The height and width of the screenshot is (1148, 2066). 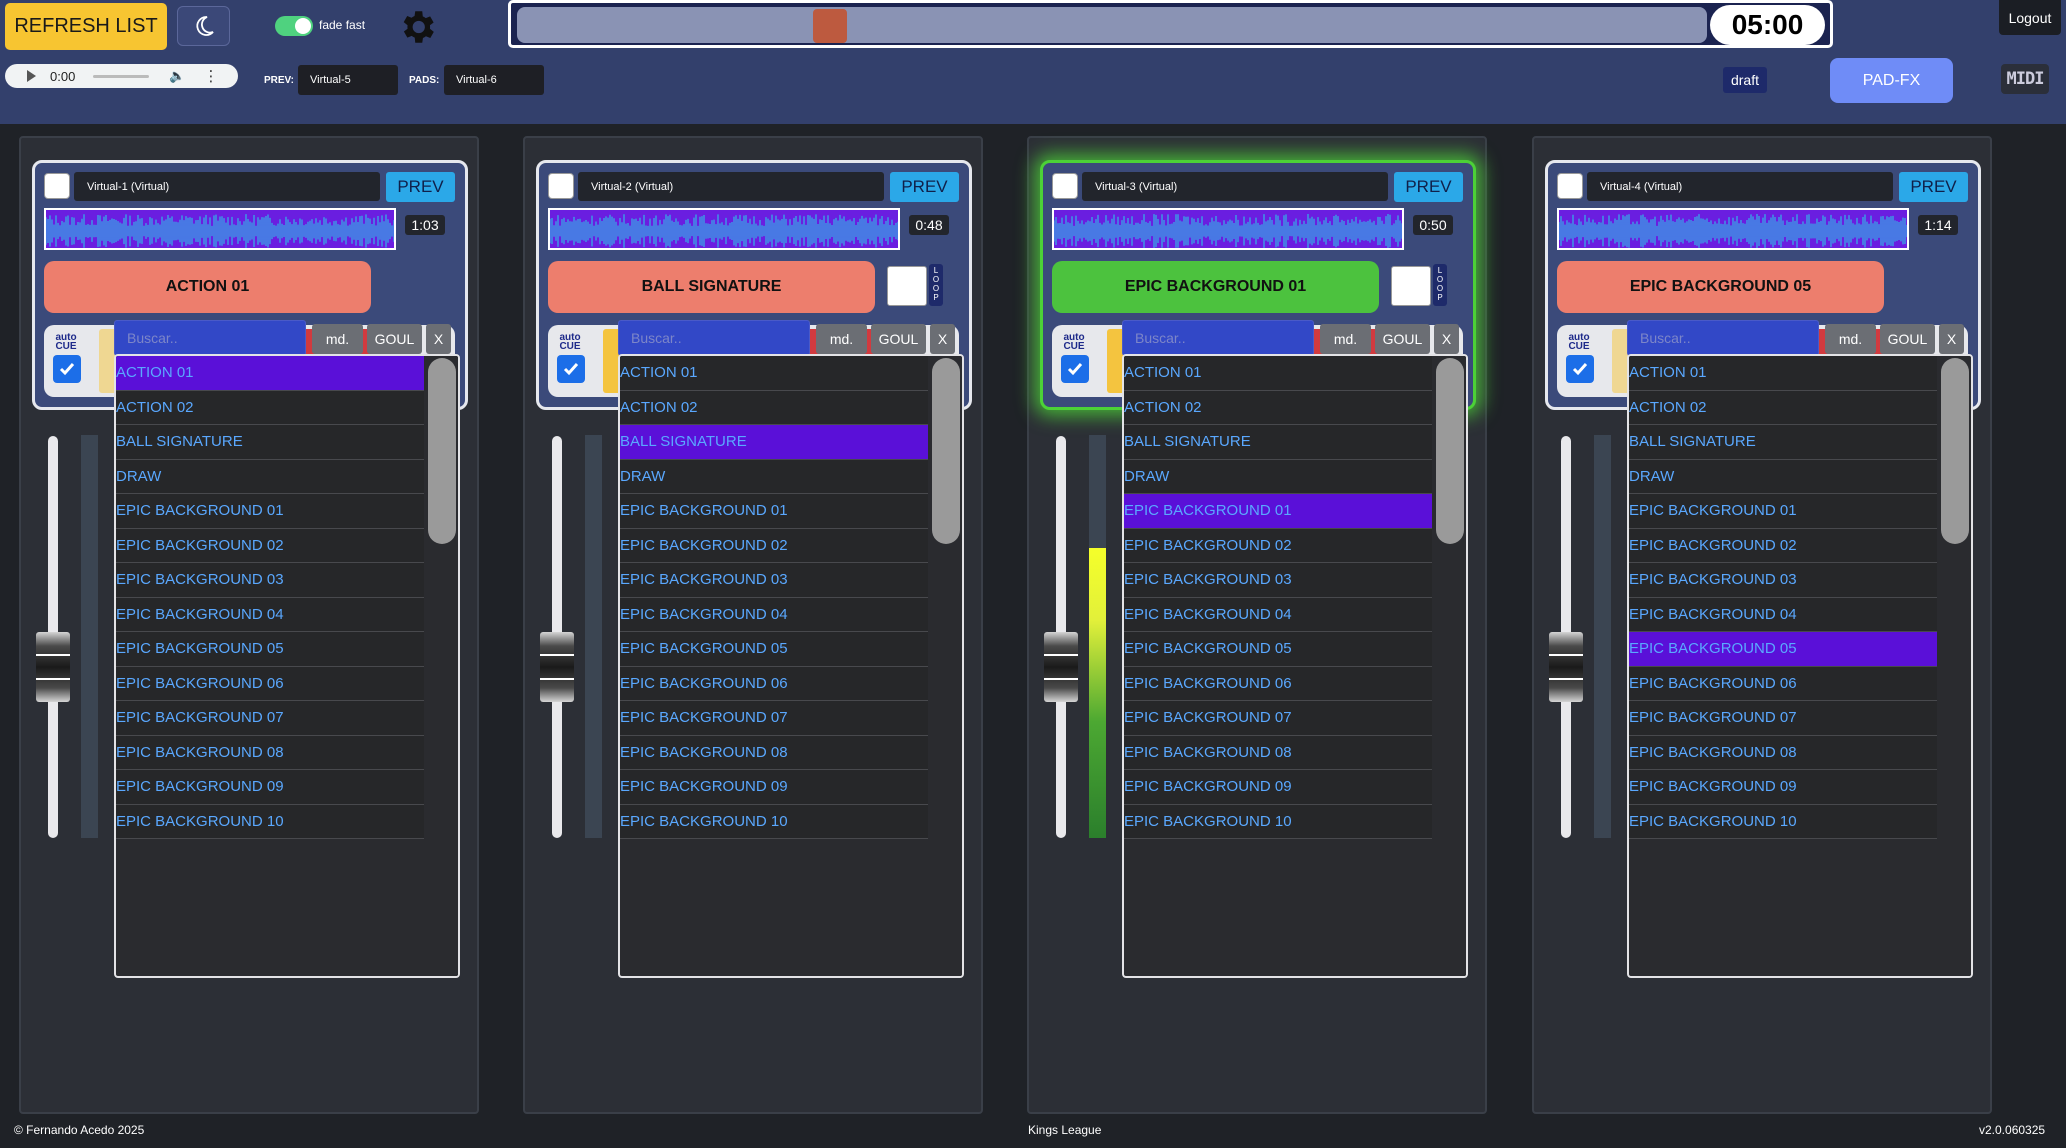 What do you see at coordinates (1745, 80) in the screenshot?
I see `draft-badge: draft` at bounding box center [1745, 80].